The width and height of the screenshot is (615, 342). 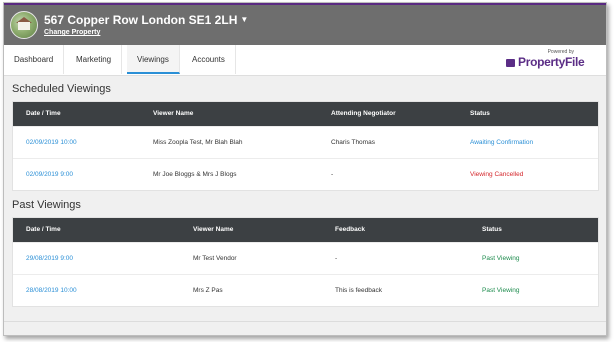 What do you see at coordinates (336, 258) in the screenshot?
I see `feedback-text: -` at bounding box center [336, 258].